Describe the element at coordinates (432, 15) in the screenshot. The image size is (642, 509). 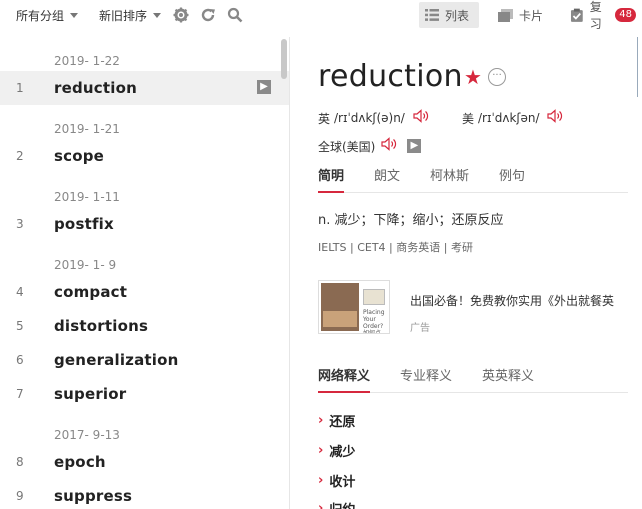
I see `list-icon` at that location.